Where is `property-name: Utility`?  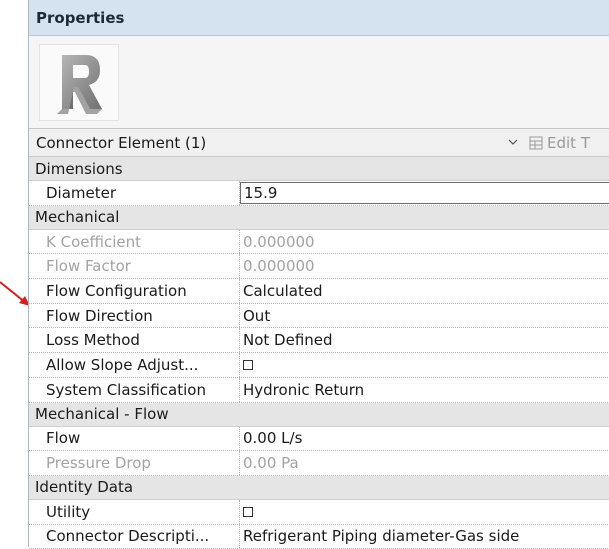
property-name: Utility is located at coordinates (134, 511).